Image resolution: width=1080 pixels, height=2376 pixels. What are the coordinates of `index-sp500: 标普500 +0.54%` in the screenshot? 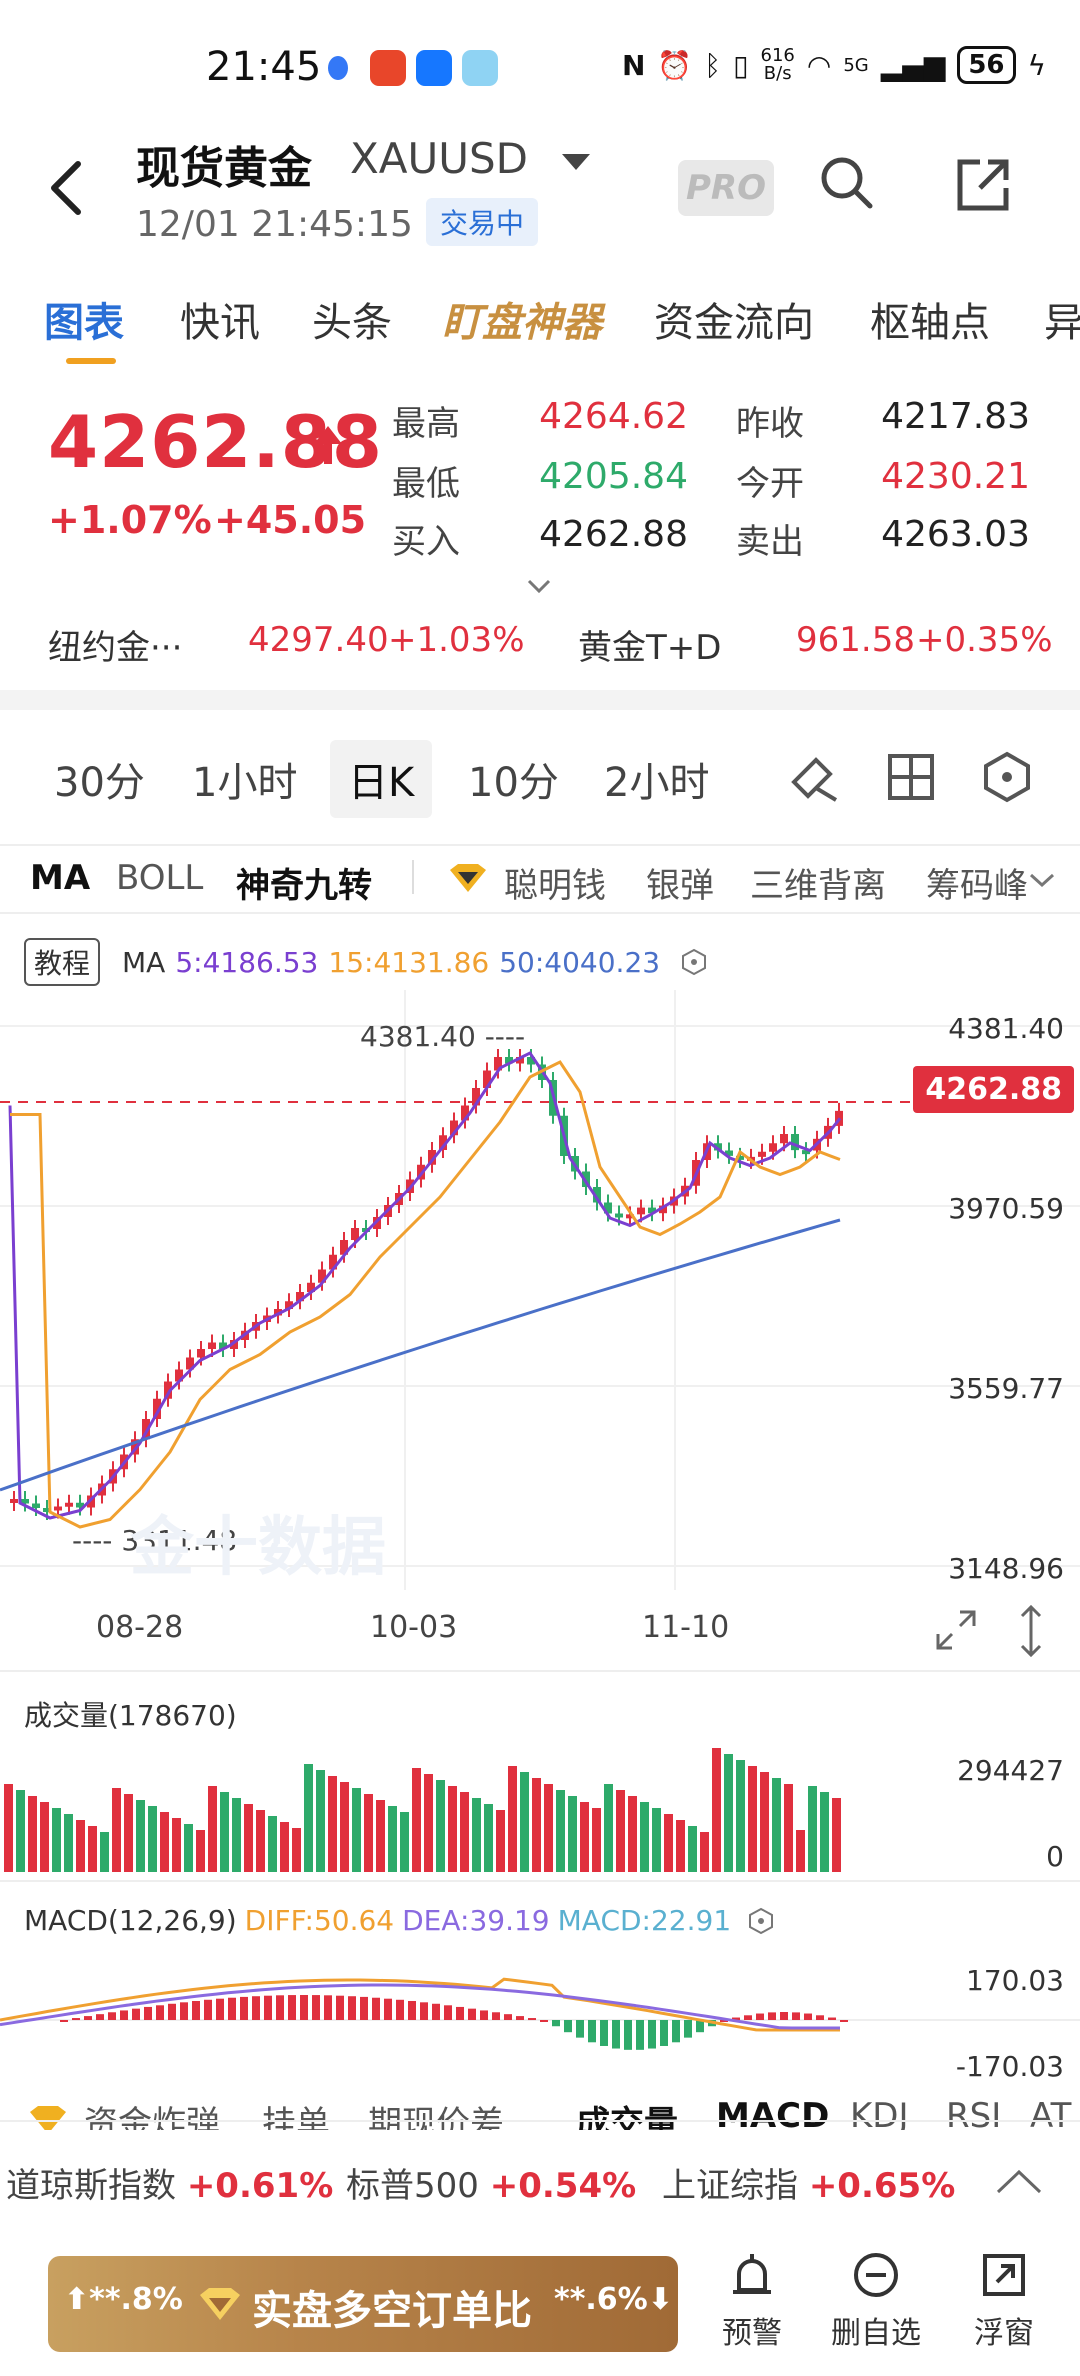 It's located at (491, 2182).